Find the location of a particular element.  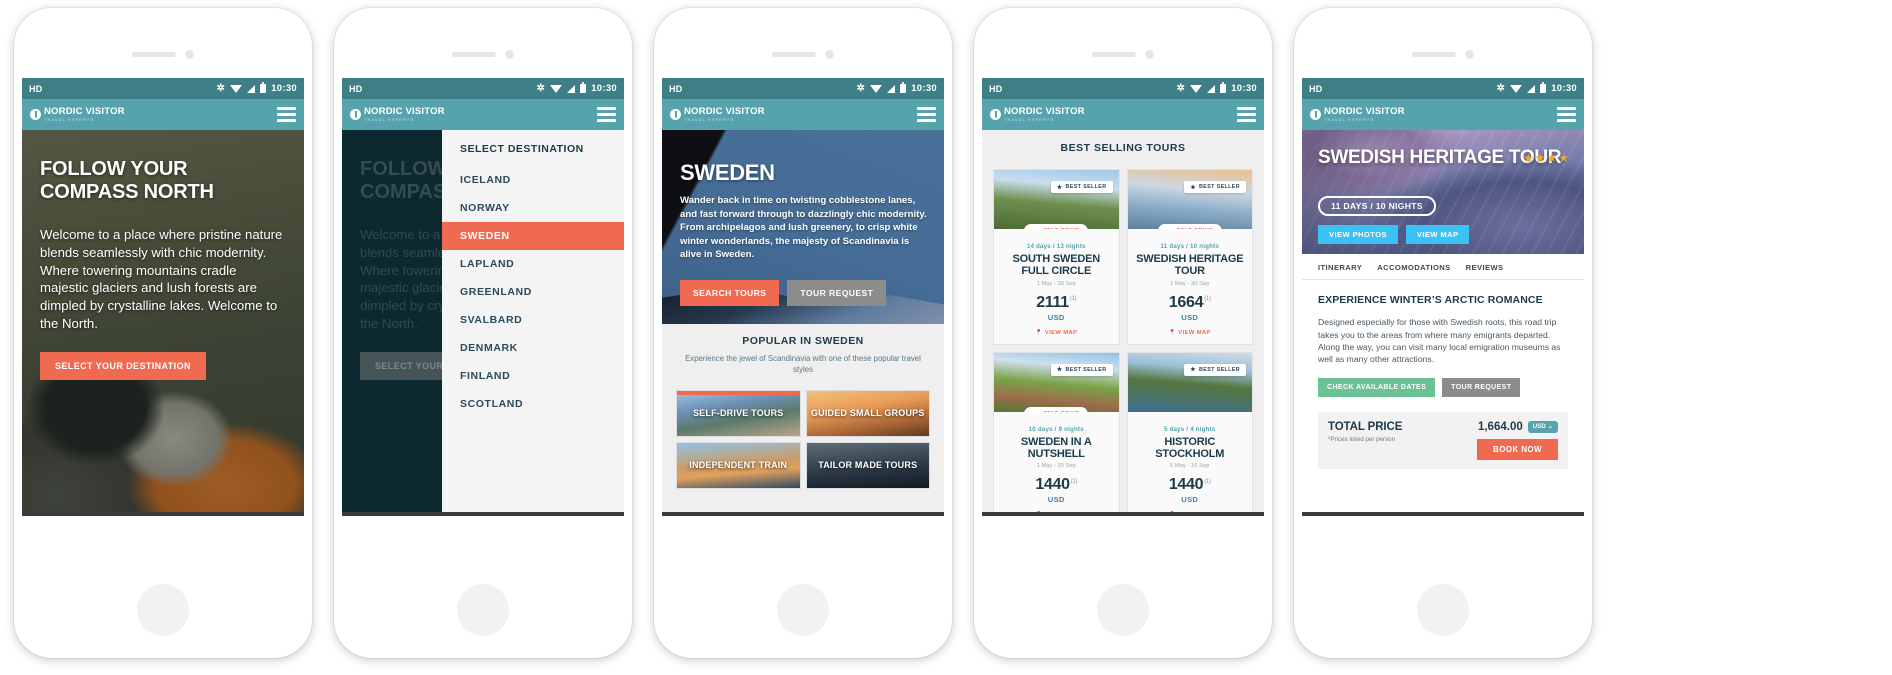

phone-screen-best-selling-tours: HD ✲ 10:30 NORDIC VISITOR TRAVEL EXPERTS is located at coordinates (1123, 297).